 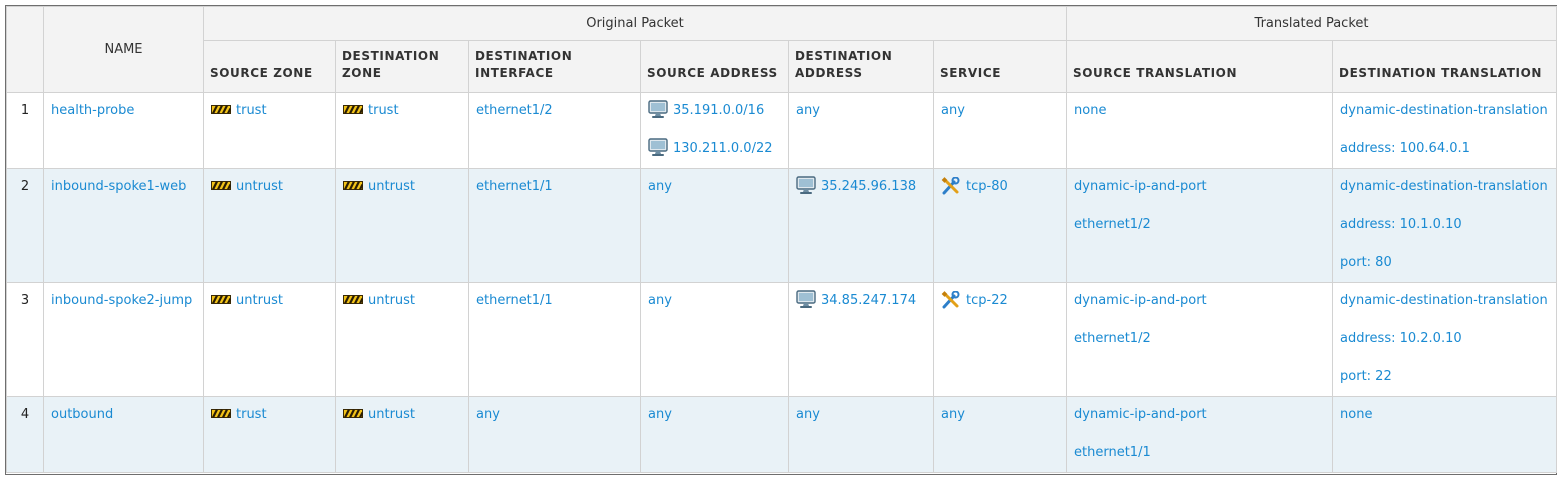 I want to click on destination-interface-cell: any, so click(x=554, y=434).